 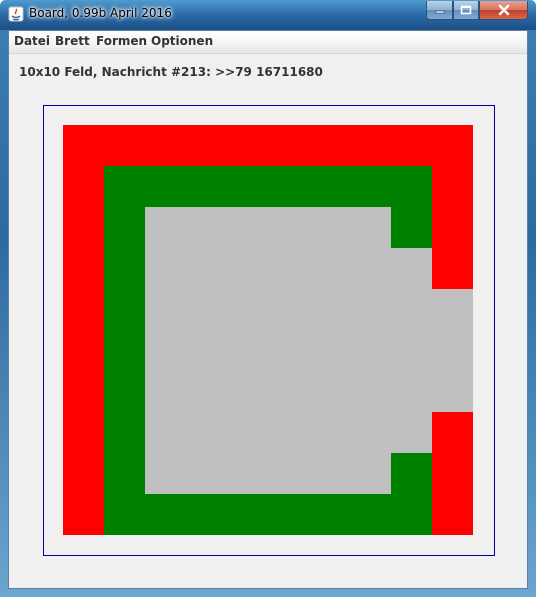 I want to click on board-cell-r4-c6, so click(x=329, y=309).